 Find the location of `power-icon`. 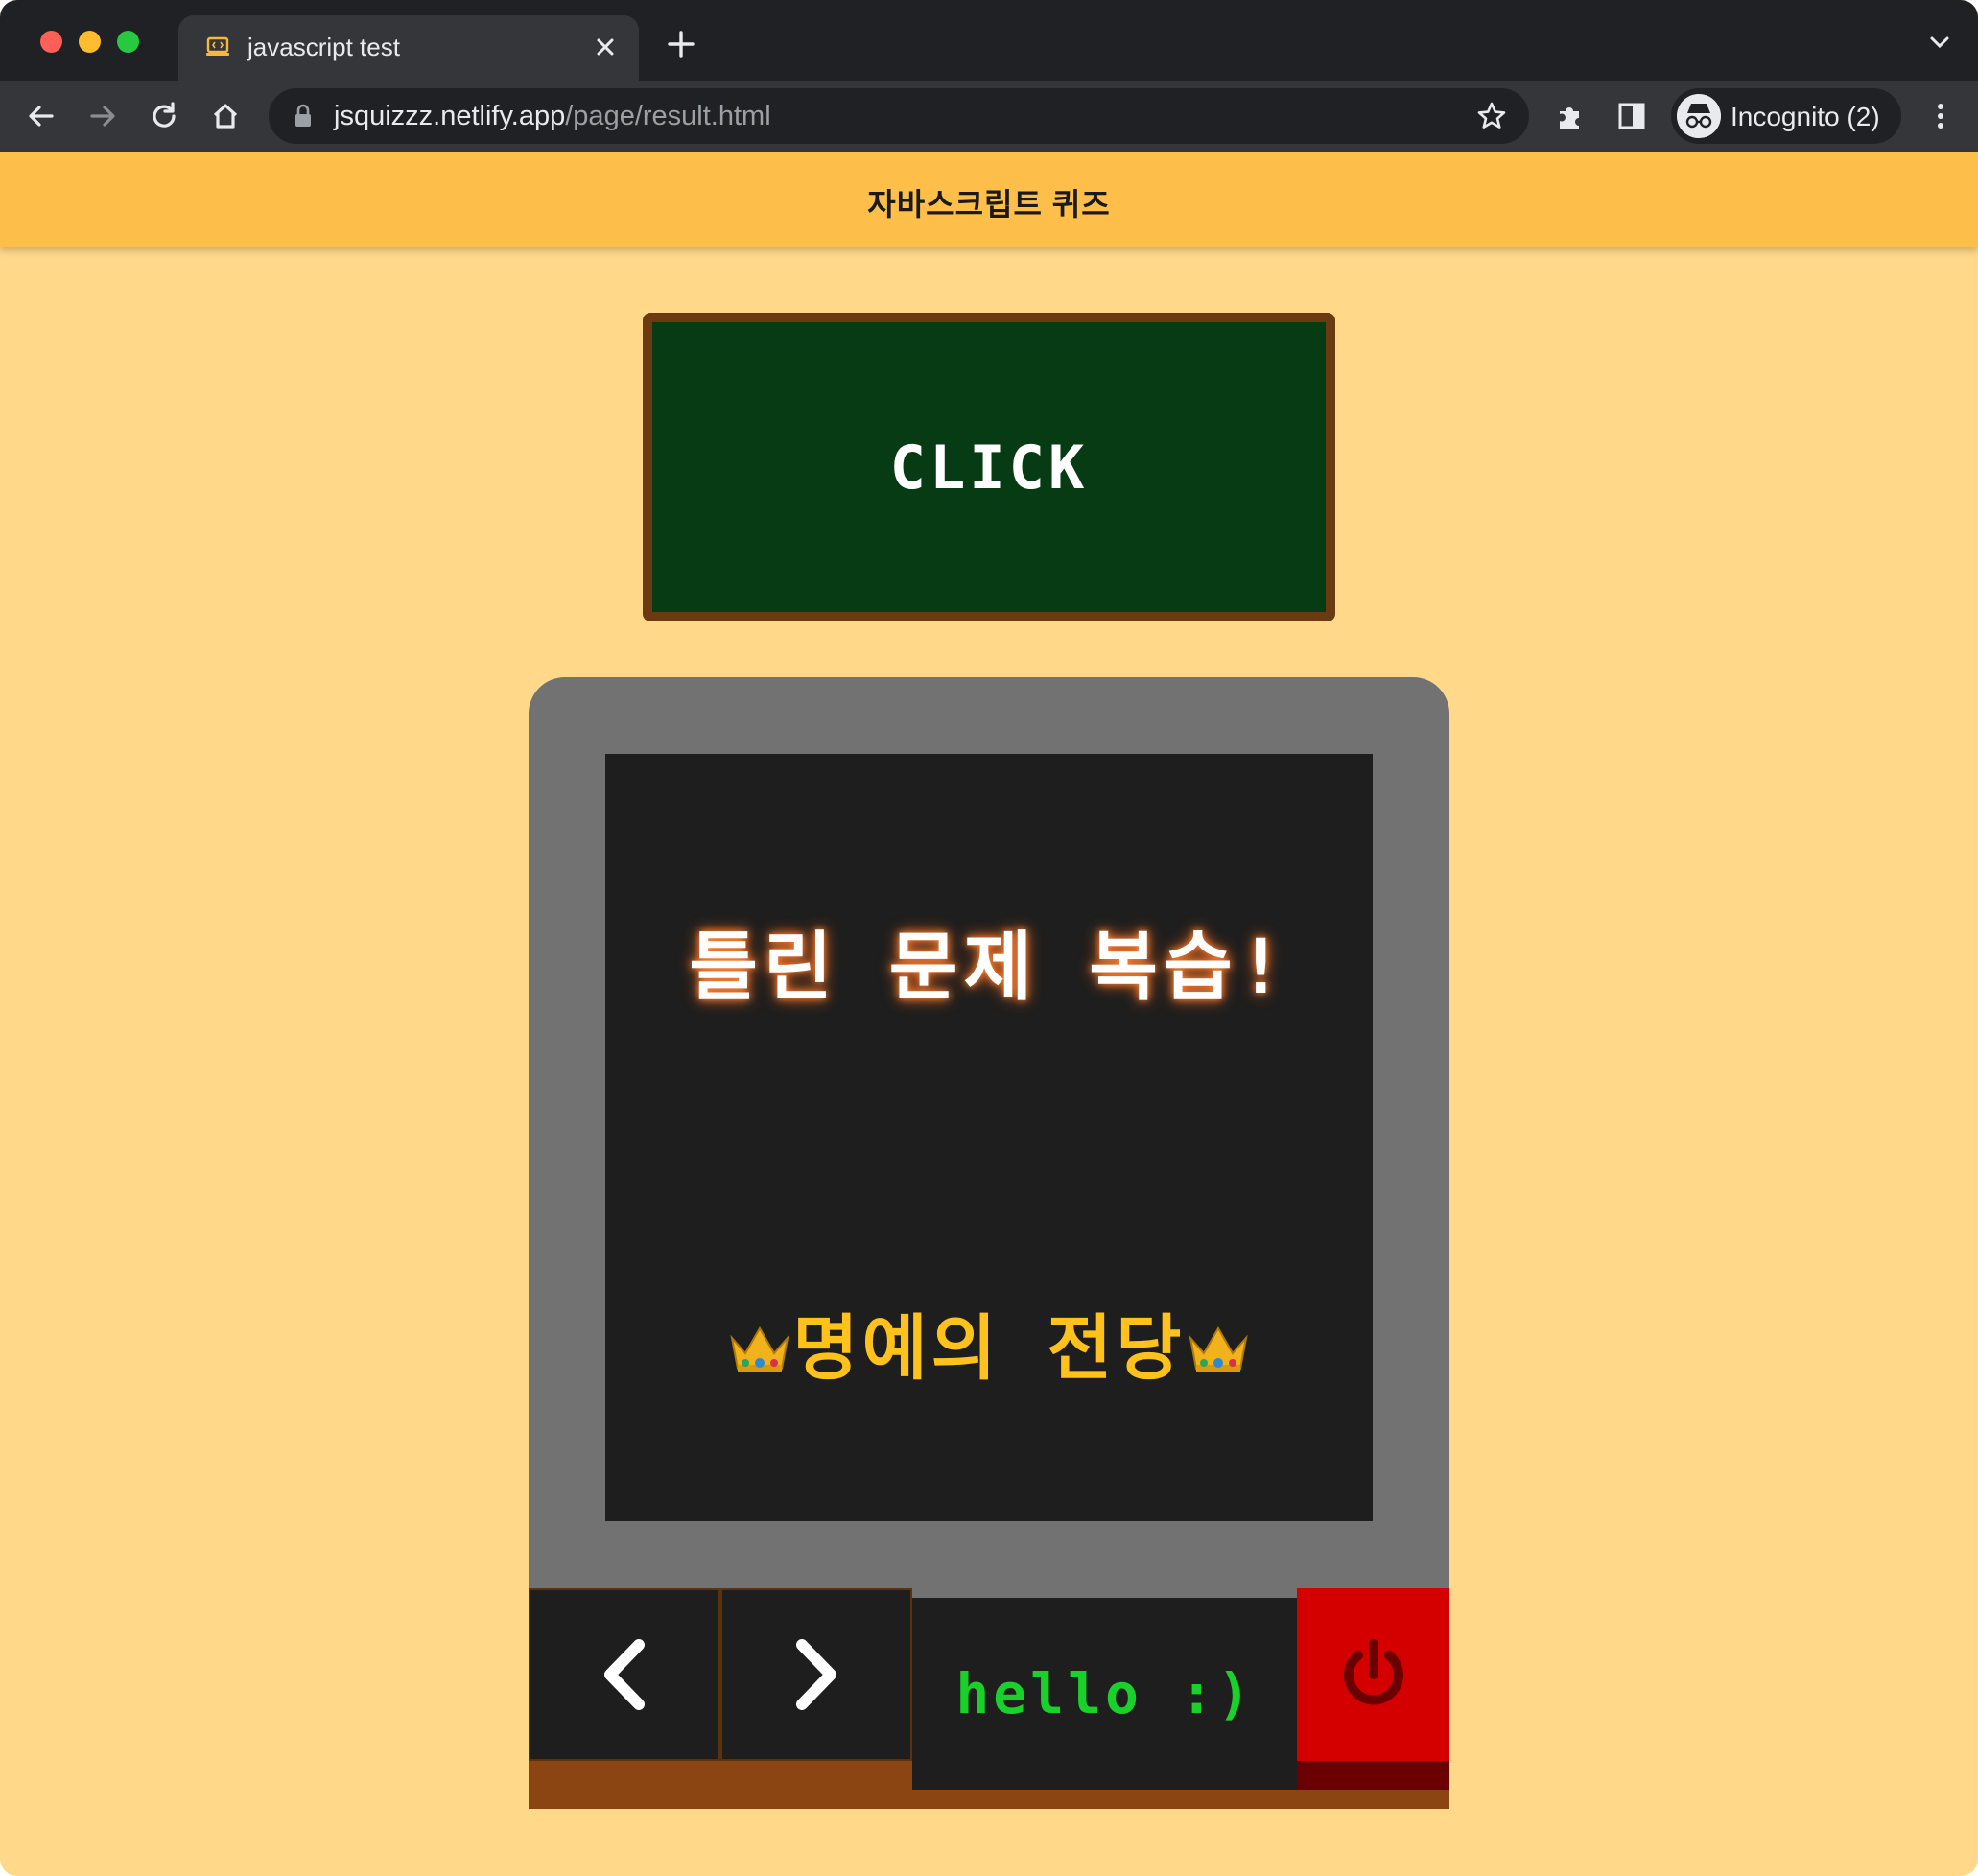

power-icon is located at coordinates (1373, 1672).